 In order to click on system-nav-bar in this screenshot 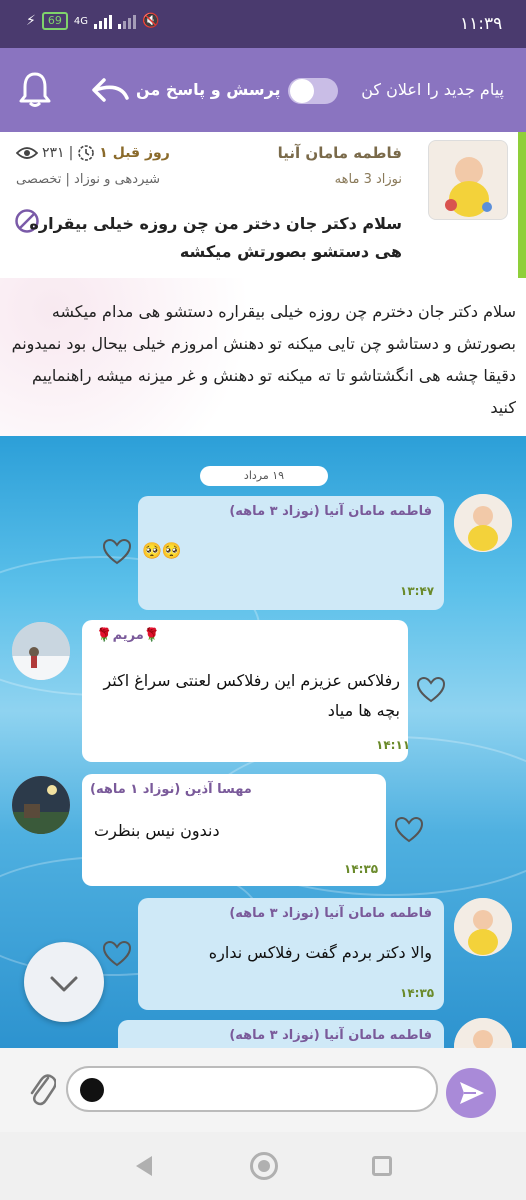, I will do `click(263, 1166)`.